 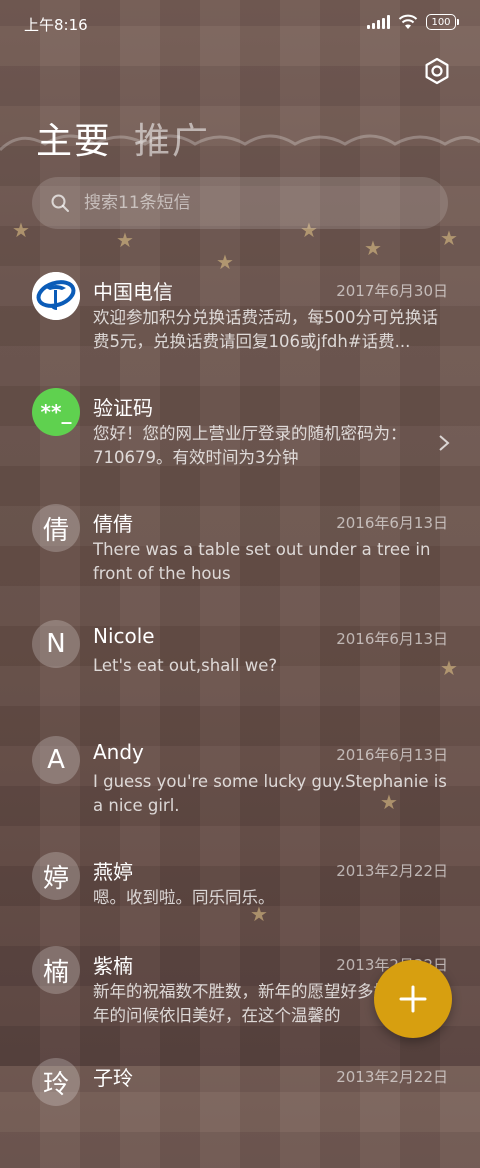 I want to click on status-icons: 100, so click(x=413, y=22).